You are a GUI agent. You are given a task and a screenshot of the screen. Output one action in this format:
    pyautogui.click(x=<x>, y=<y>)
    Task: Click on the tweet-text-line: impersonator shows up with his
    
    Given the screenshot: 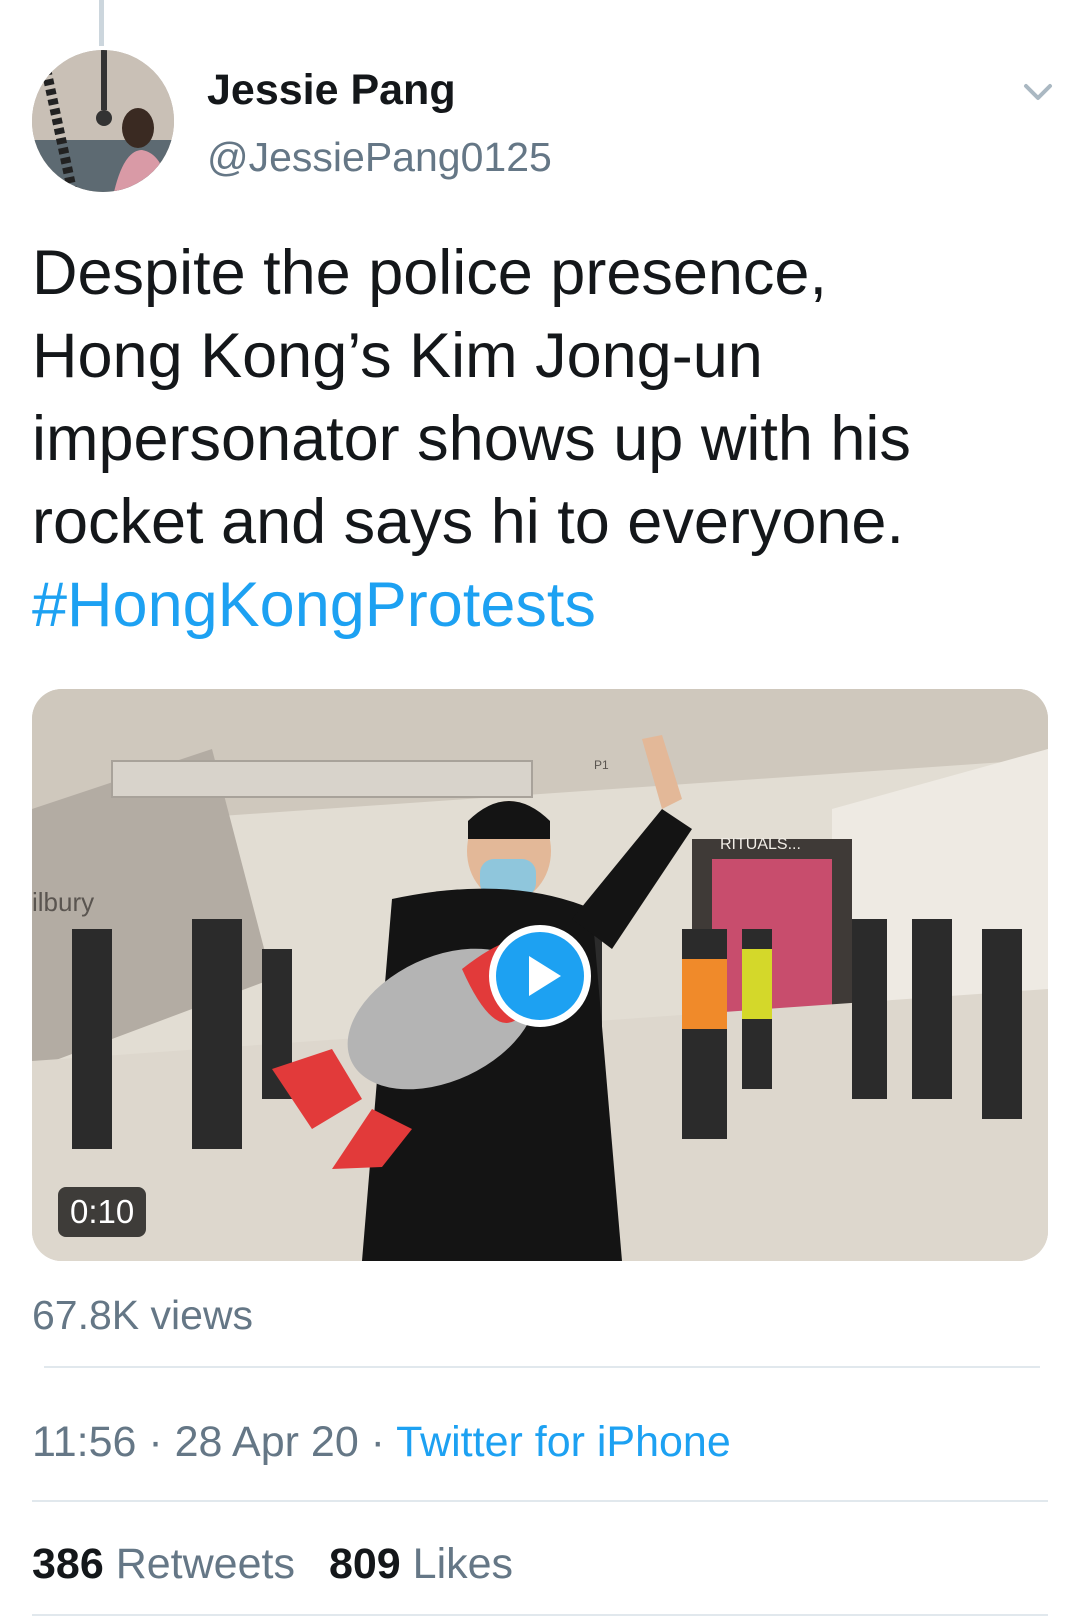 What is the action you would take?
    pyautogui.click(x=471, y=439)
    